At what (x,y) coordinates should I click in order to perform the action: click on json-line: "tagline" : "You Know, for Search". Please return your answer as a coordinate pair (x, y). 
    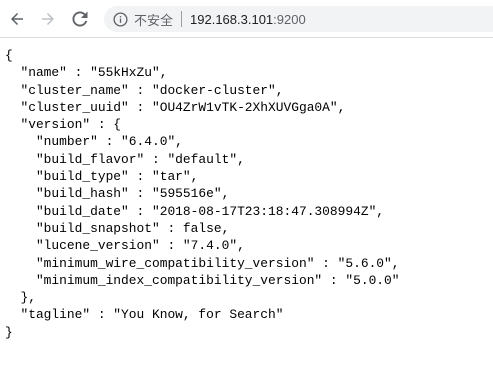
    Looking at the image, I should click on (144, 315).